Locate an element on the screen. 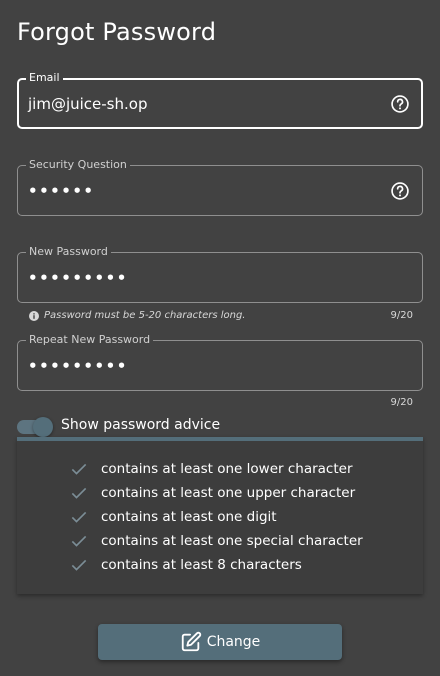 The image size is (440, 676). new-password-input: ••••••••• is located at coordinates (78, 278).